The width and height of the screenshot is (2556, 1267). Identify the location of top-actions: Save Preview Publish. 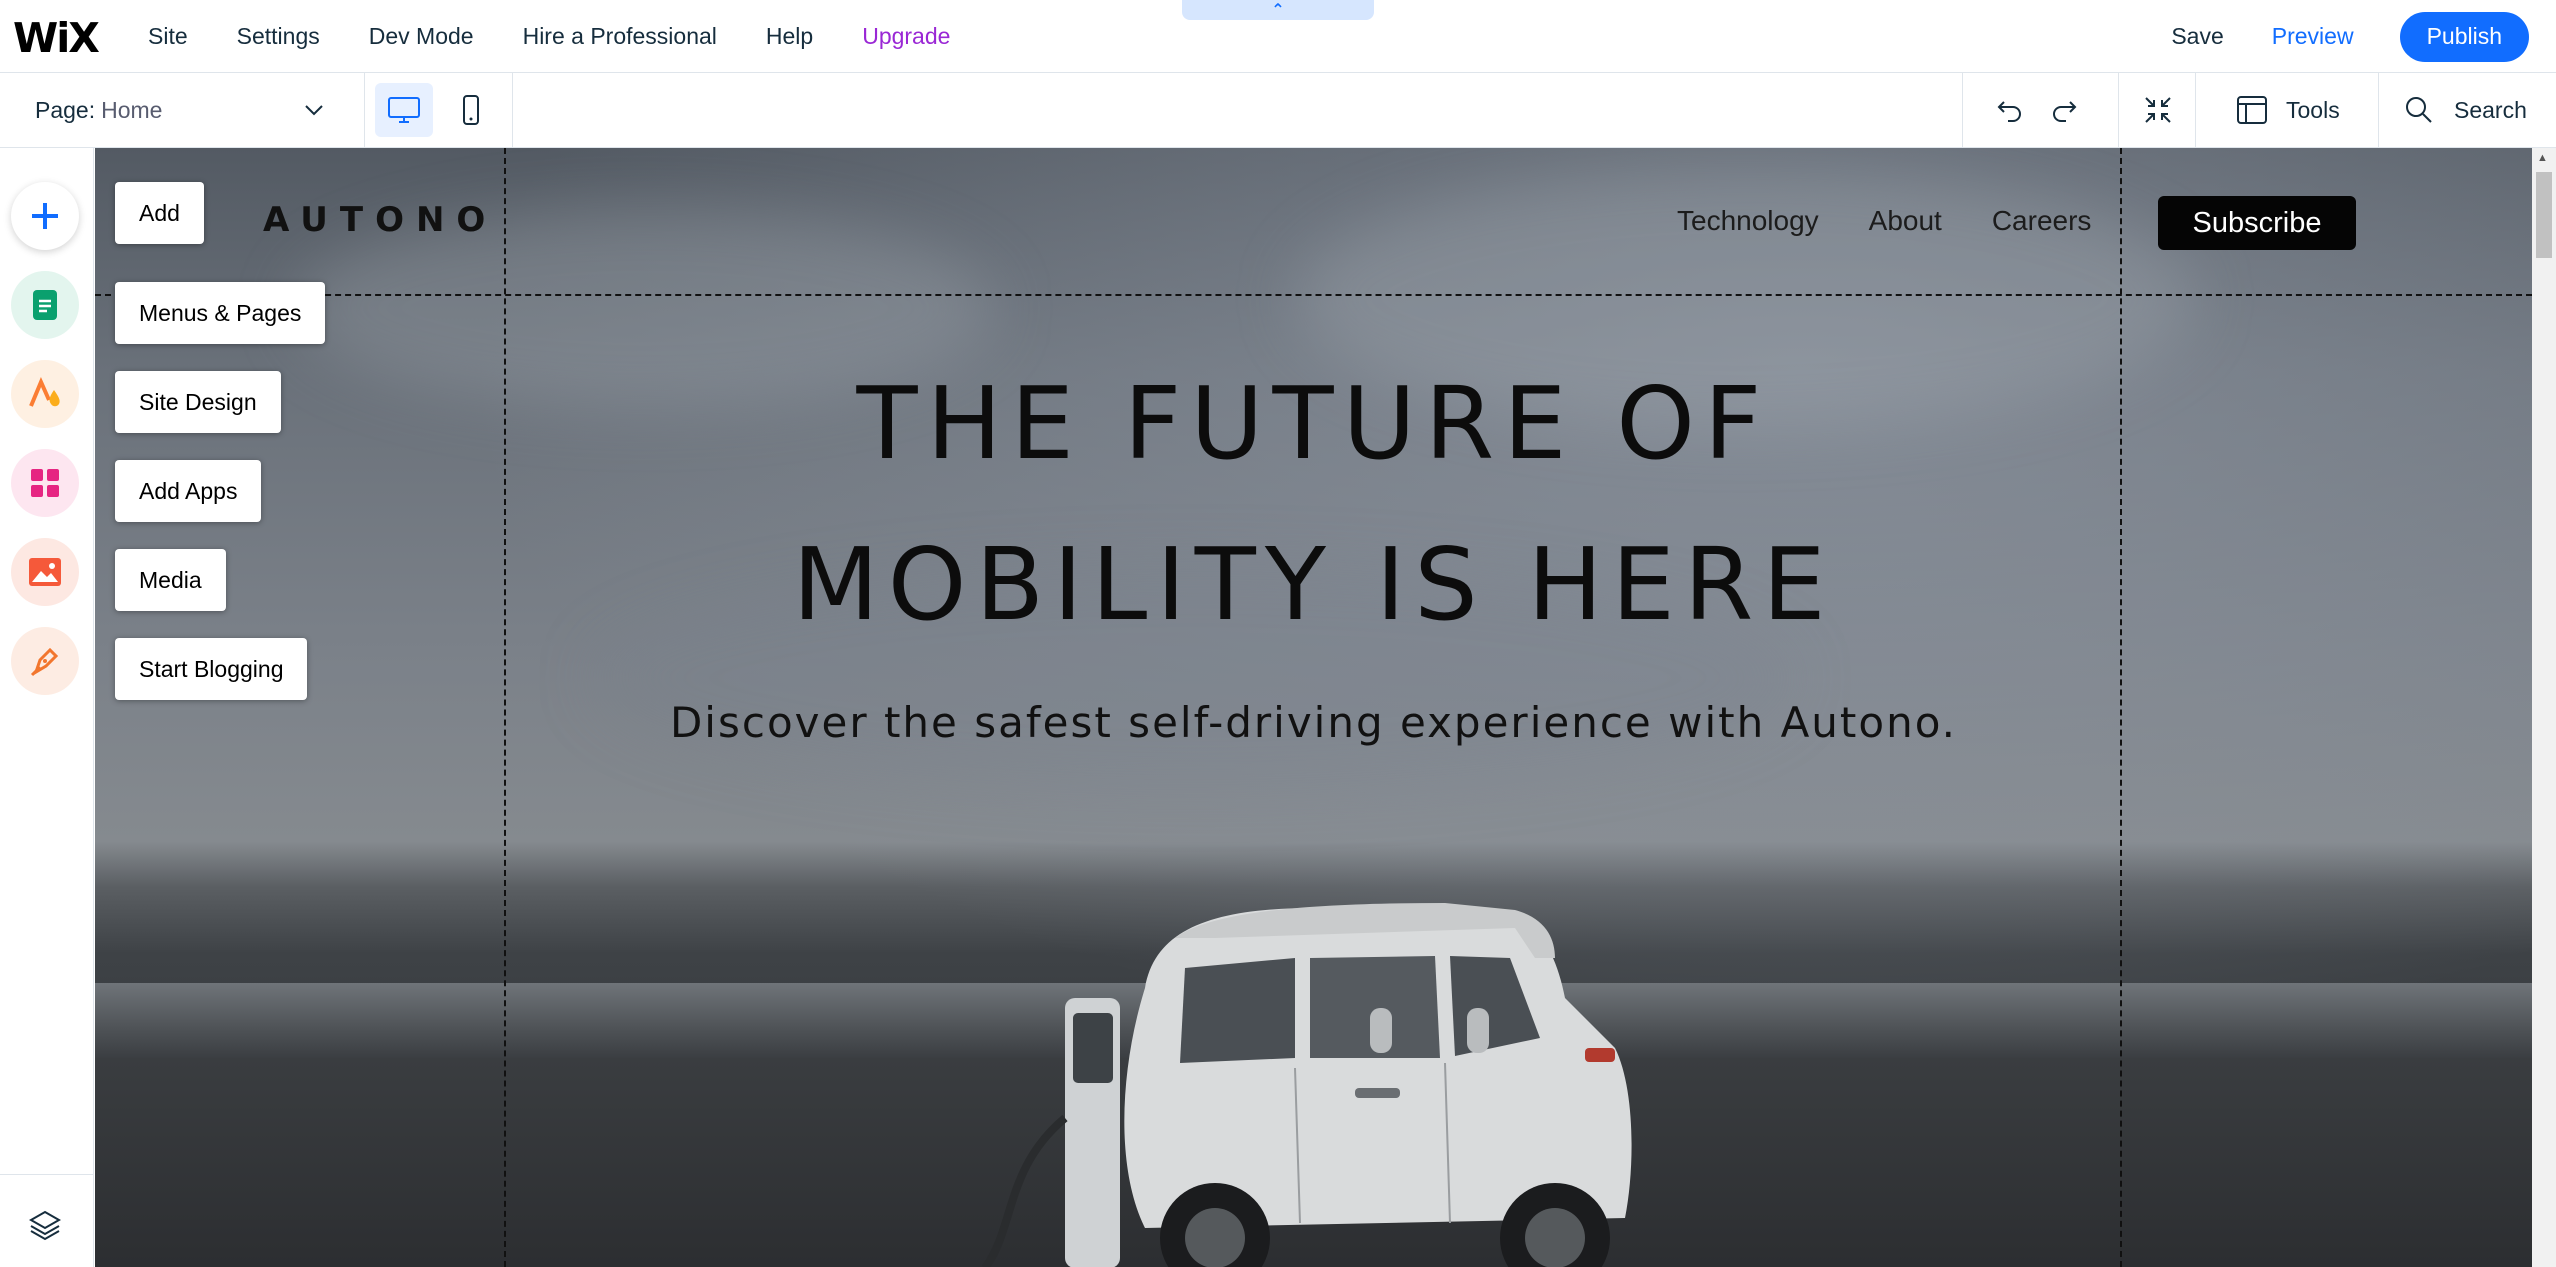
(2363, 36).